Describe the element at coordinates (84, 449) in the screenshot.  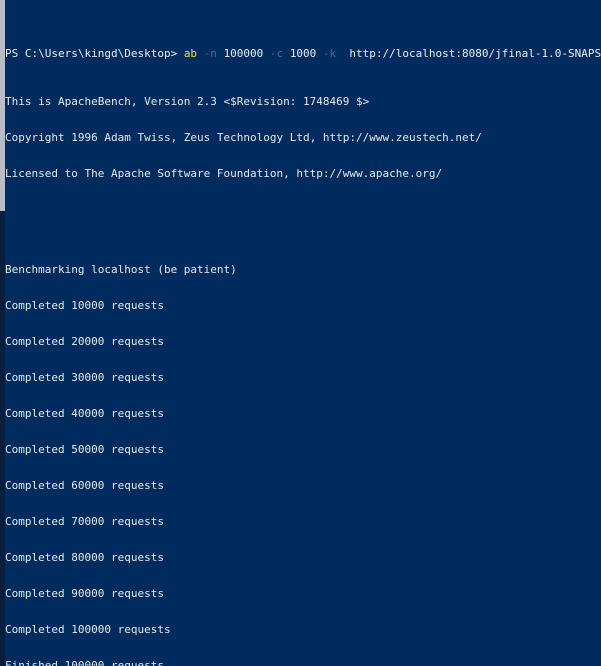
I see `progress-line: Completed 50000 requests` at that location.